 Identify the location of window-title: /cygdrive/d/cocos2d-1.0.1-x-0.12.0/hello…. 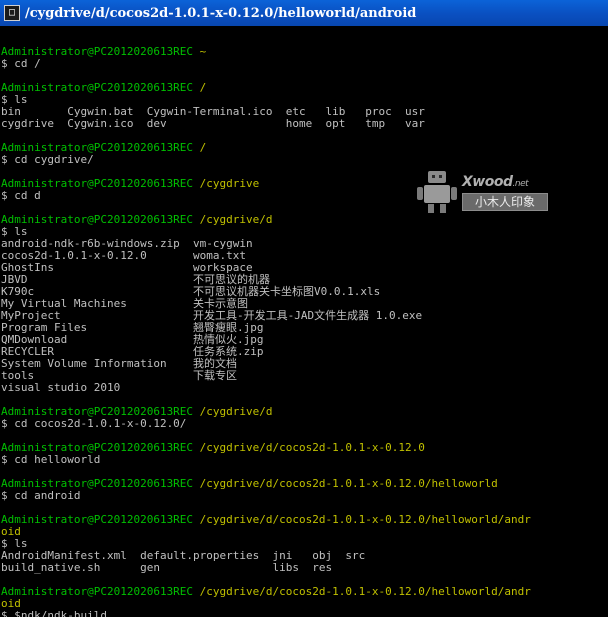
(221, 13).